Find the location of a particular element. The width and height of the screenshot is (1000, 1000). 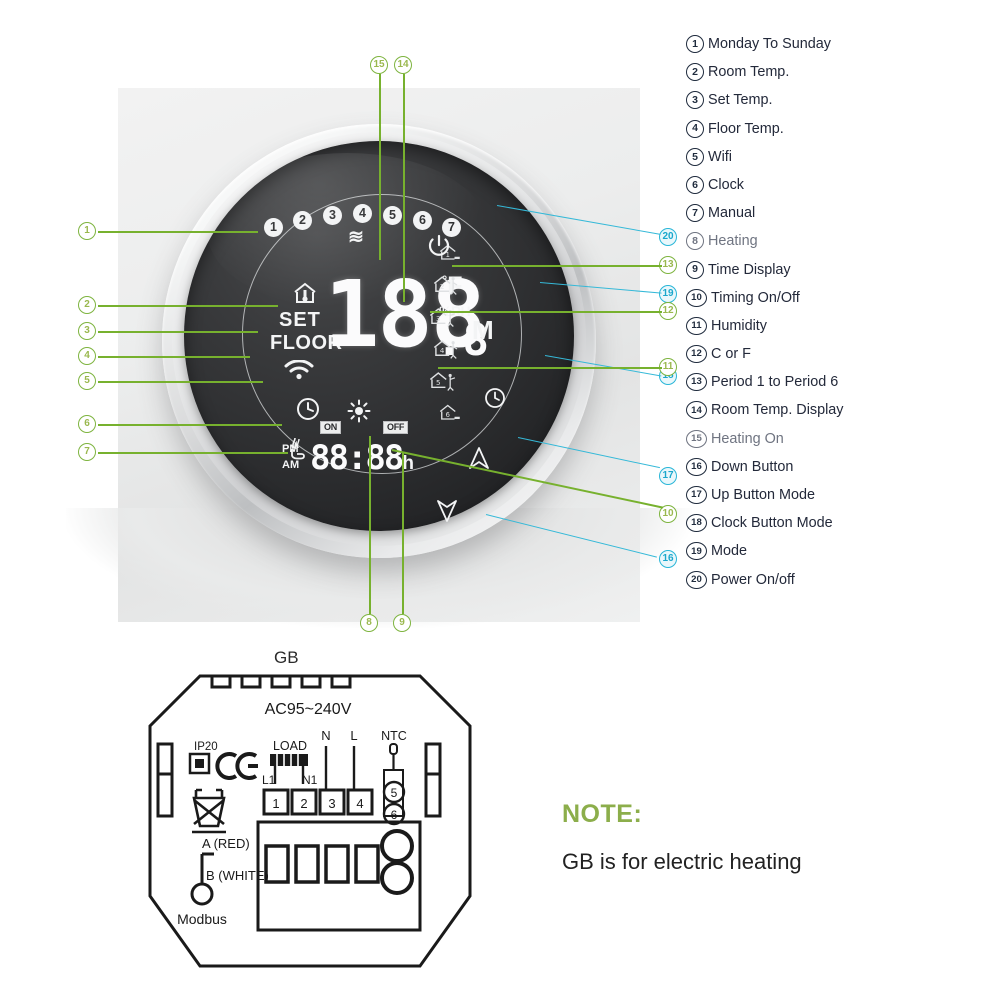

legend-item-8: 8 Heating is located at coordinates (841, 241).